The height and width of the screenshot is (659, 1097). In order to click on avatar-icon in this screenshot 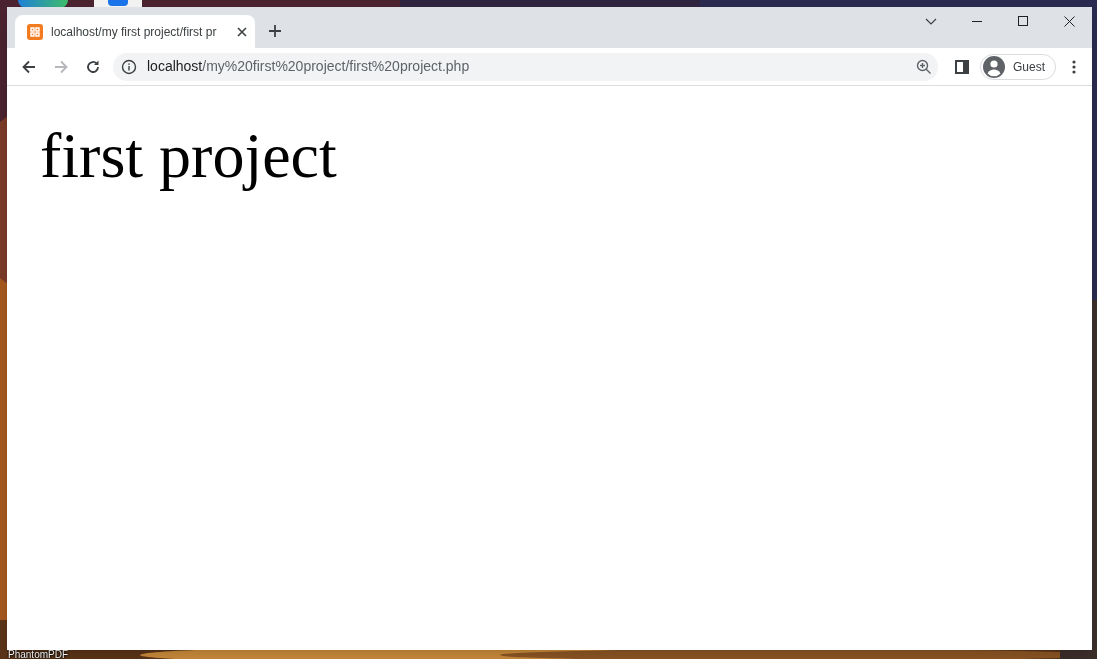, I will do `click(994, 66)`.